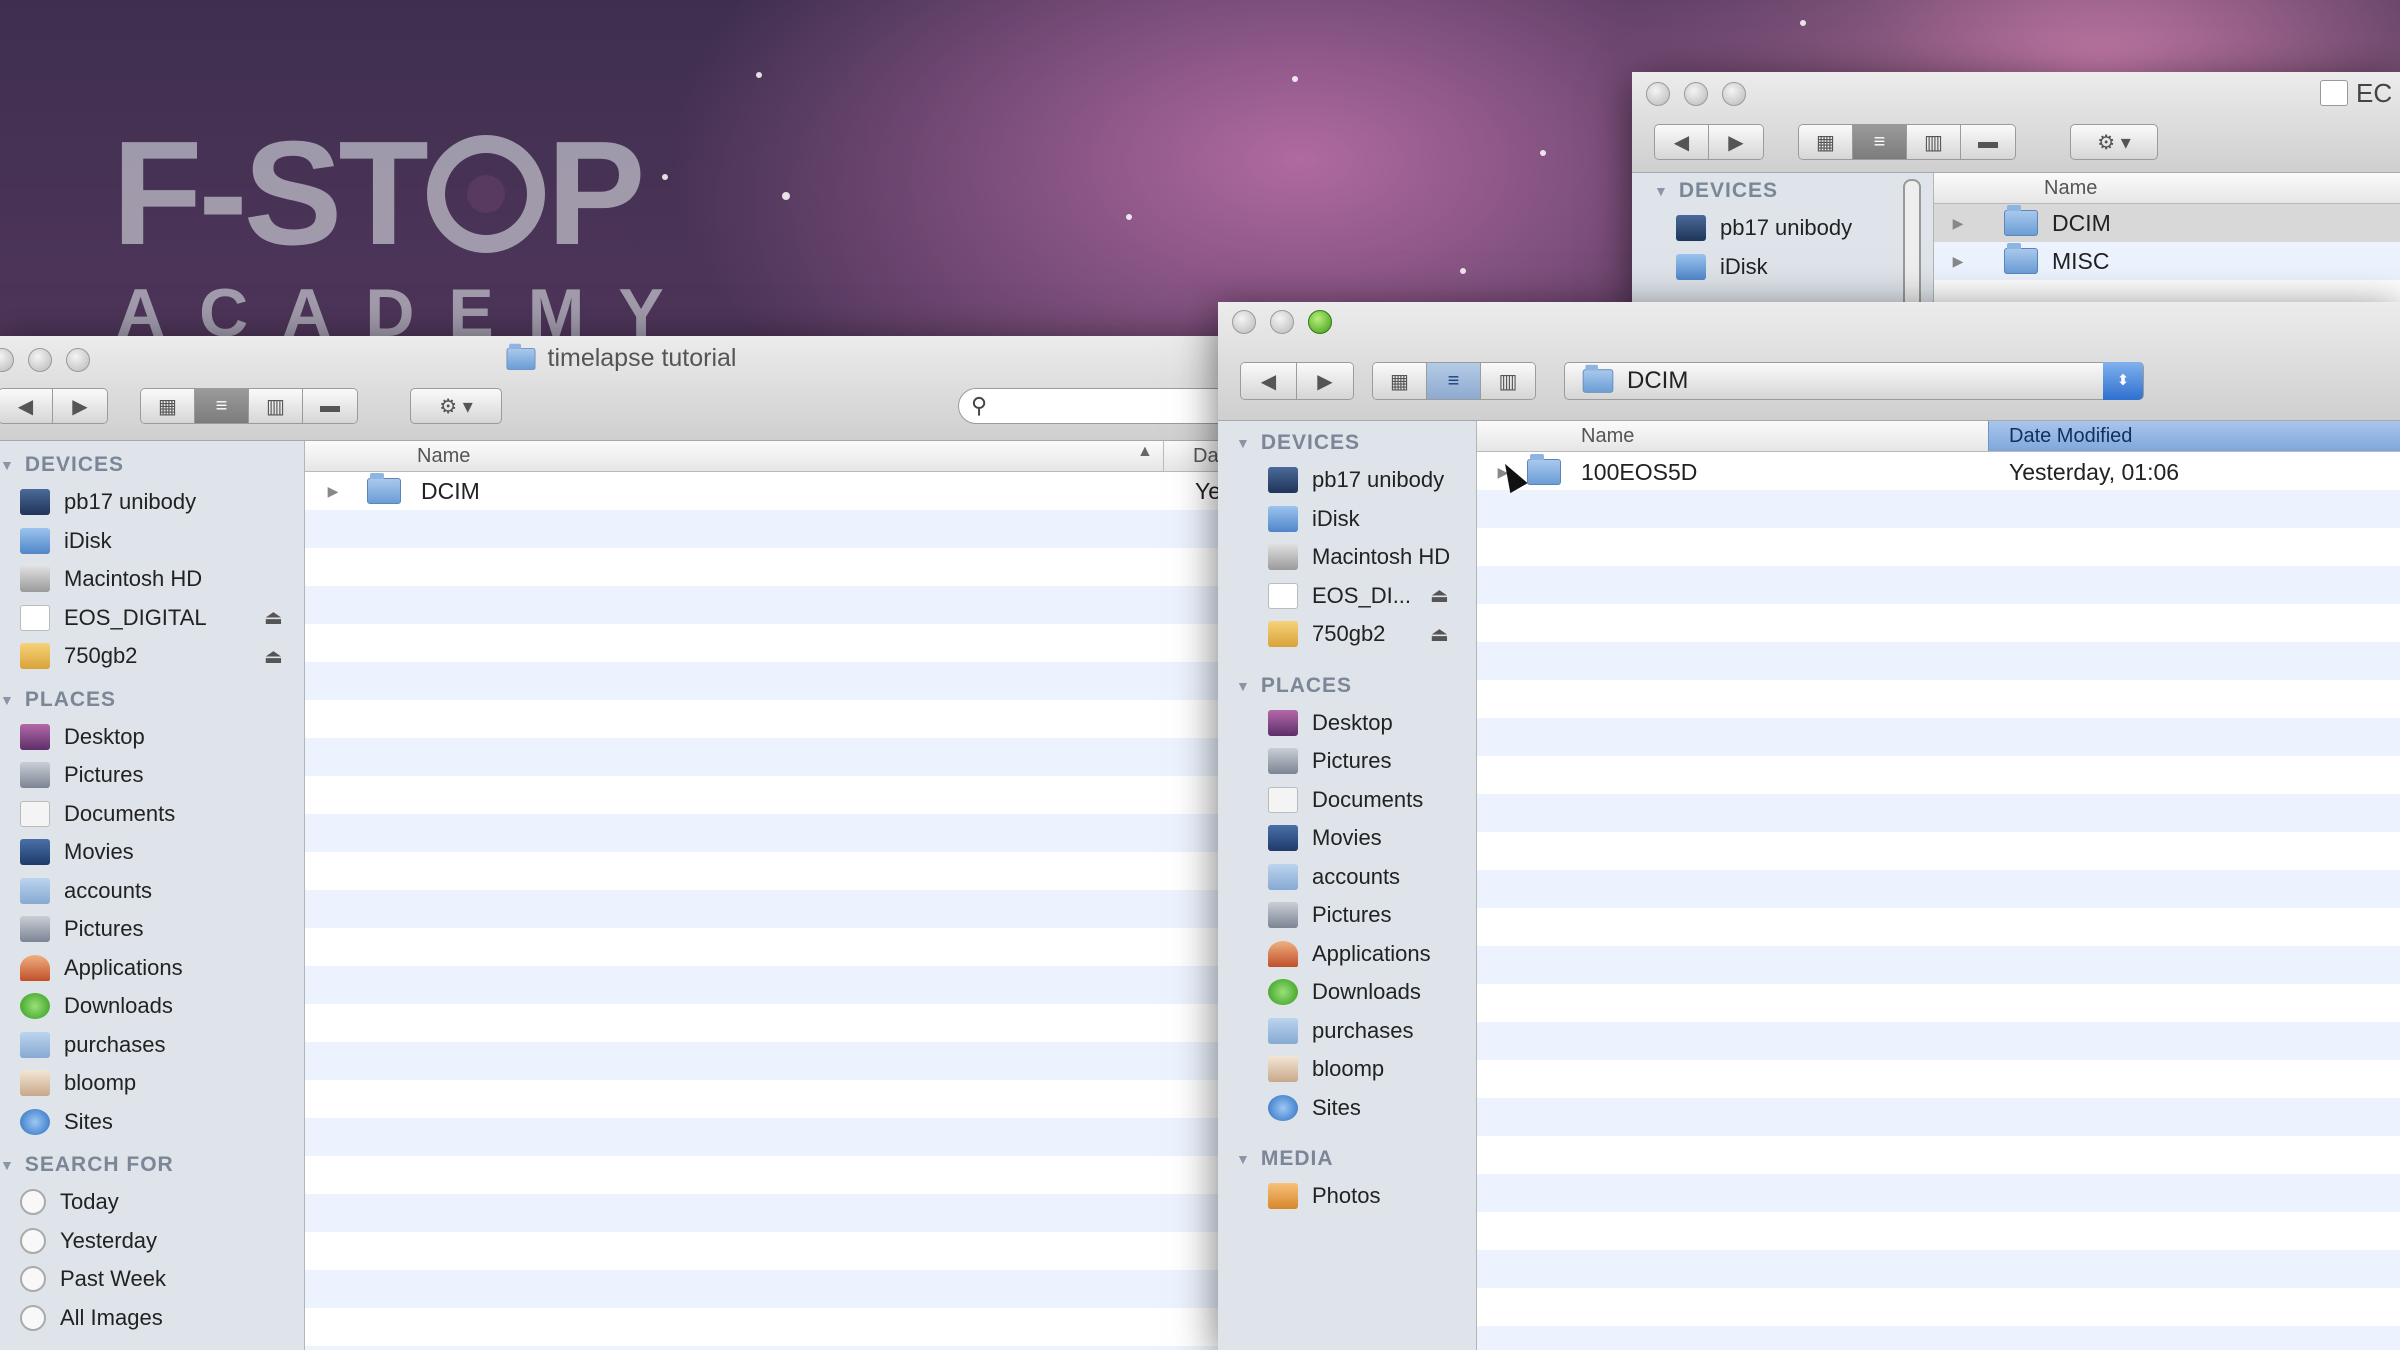 The width and height of the screenshot is (2400, 1350). I want to click on sidebar-scrollbar, so click(1912, 245).